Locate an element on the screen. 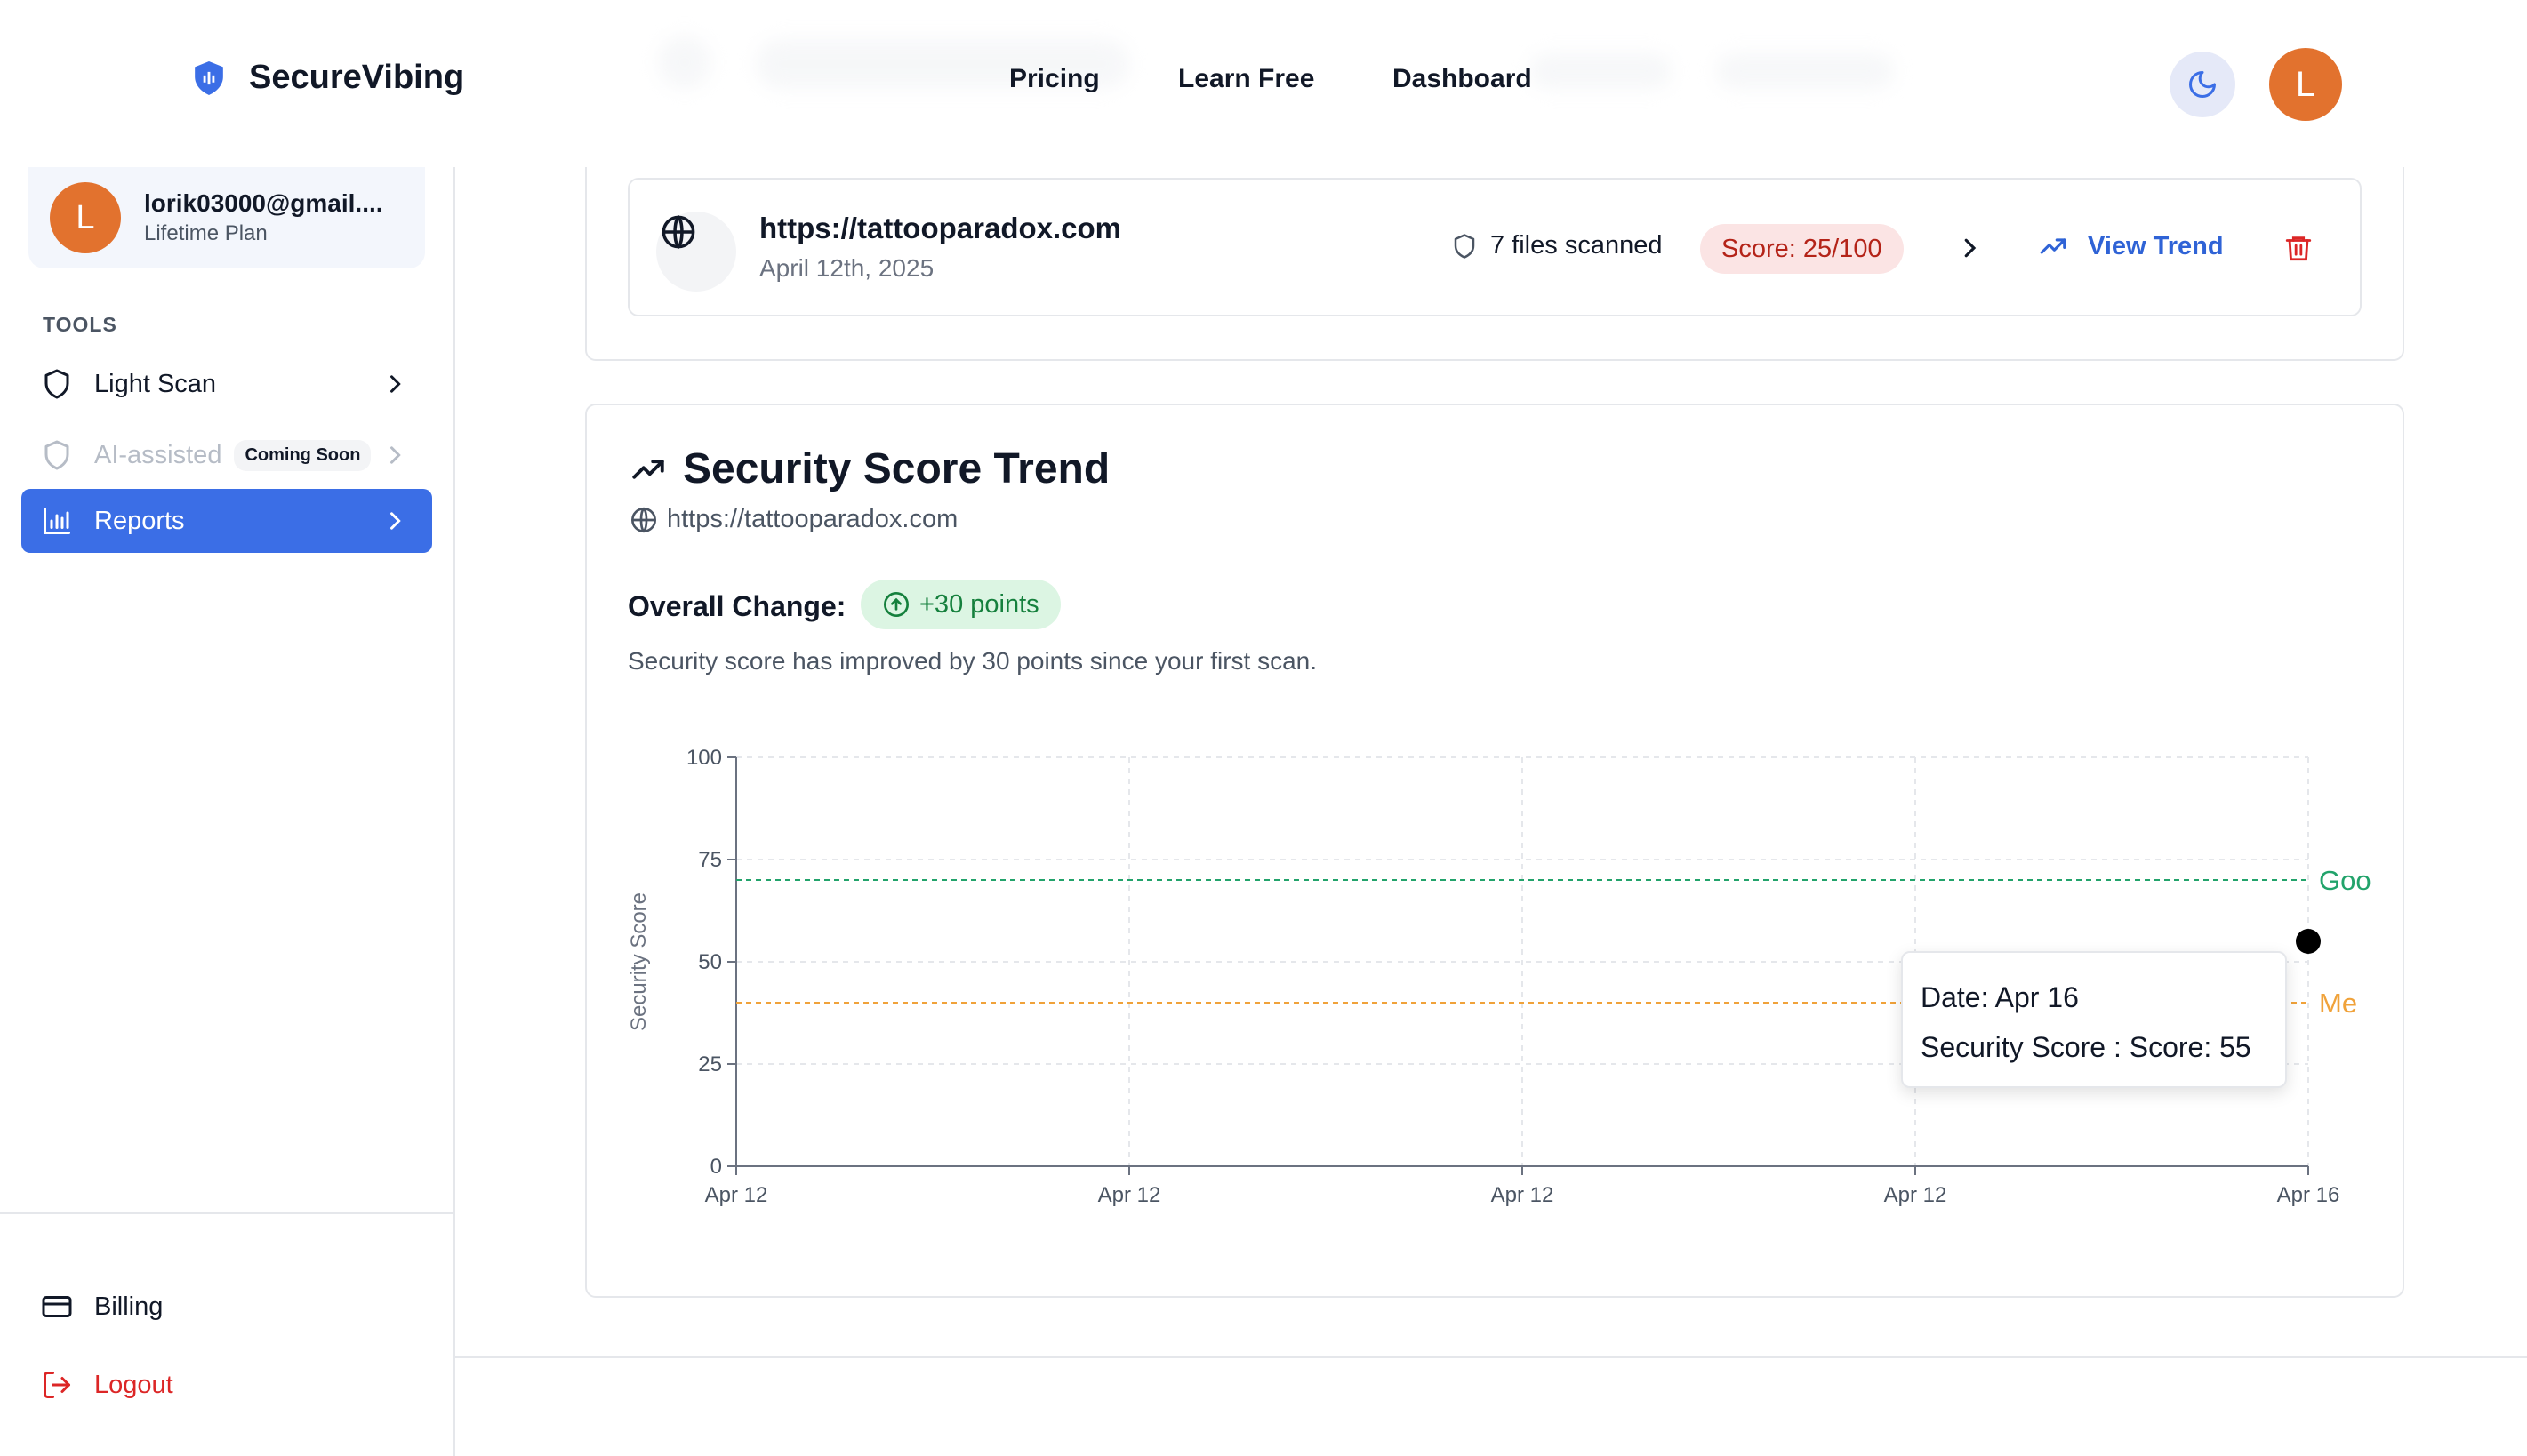 This screenshot has width=2527, height=1456. x-tick-label: Apr 16 is located at coordinates (2308, 1195).